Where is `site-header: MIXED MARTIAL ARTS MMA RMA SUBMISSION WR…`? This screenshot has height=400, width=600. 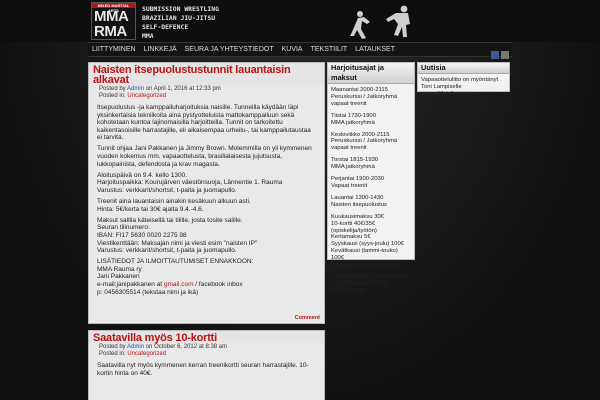 site-header: MIXED MARTIAL ARTS MMA RMA SUBMISSION WR… is located at coordinates (300, 21).